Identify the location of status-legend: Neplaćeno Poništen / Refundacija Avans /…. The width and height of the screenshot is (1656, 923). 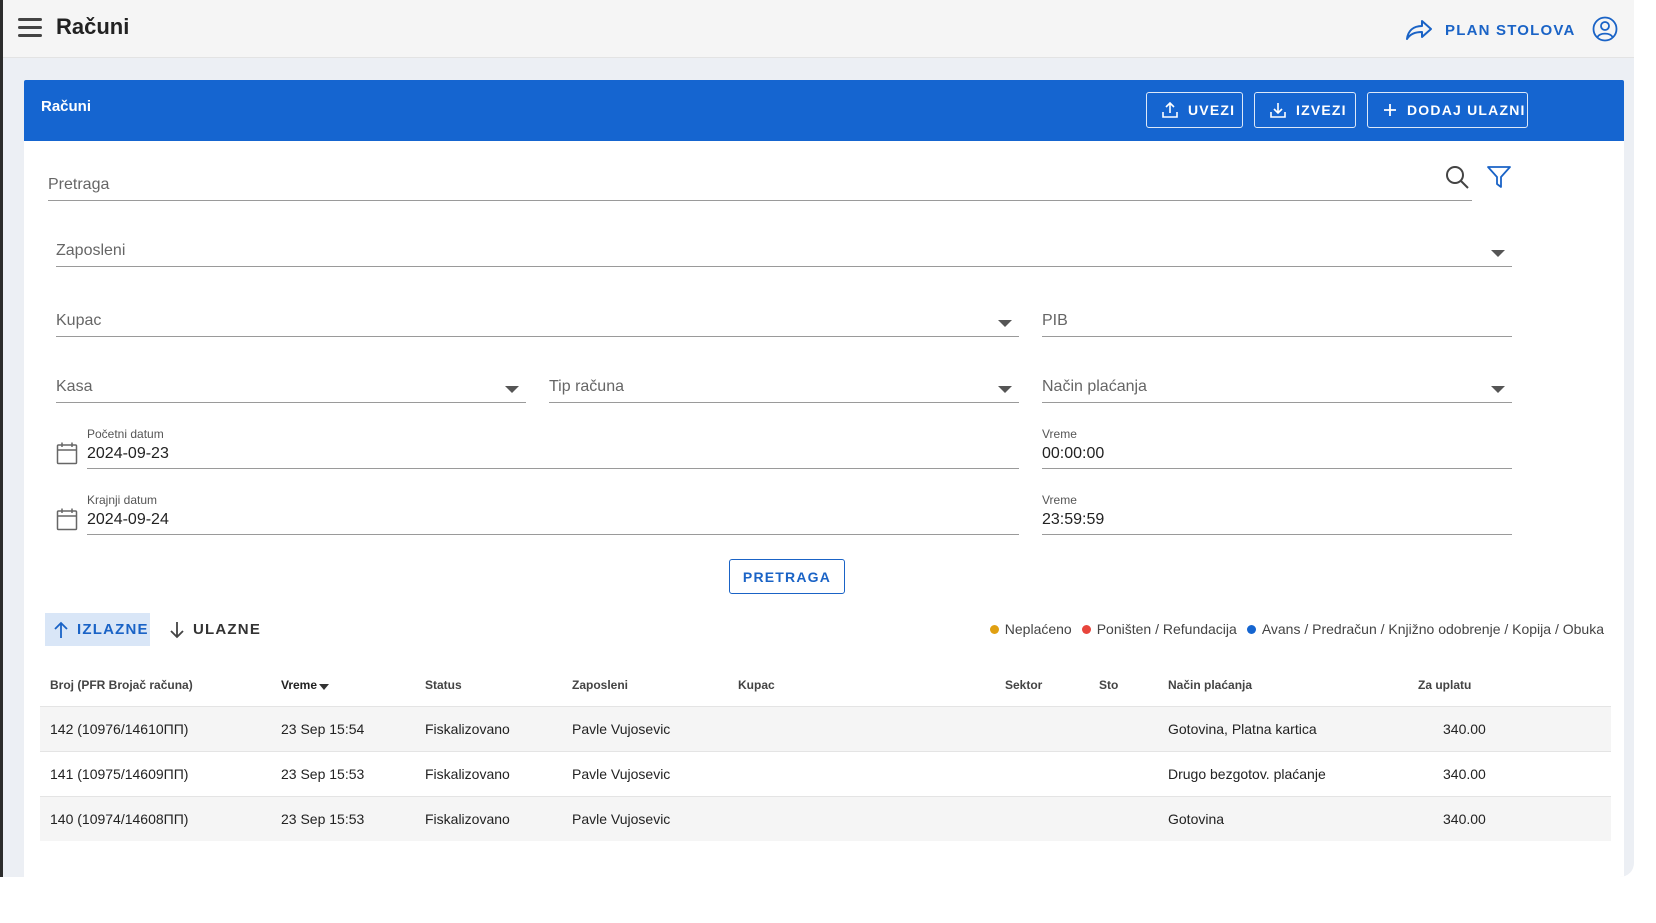
(1292, 629).